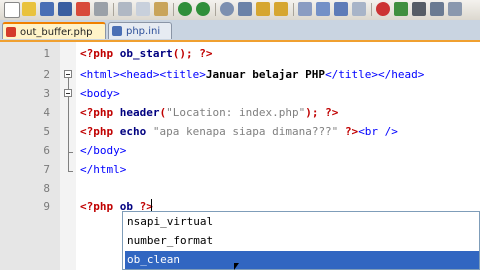 The image size is (480, 270). I want to click on function-name: ob_start, so click(146, 53).